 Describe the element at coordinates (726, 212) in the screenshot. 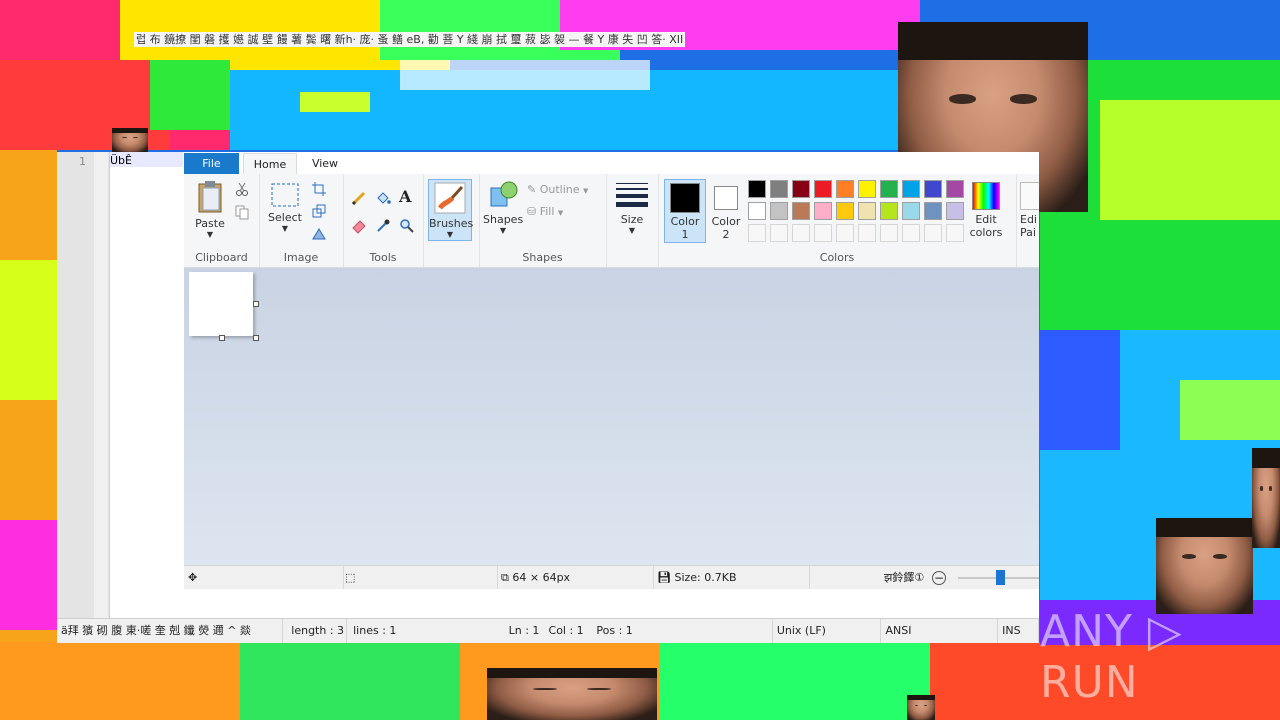

I see `color2-button: Color 2` at that location.